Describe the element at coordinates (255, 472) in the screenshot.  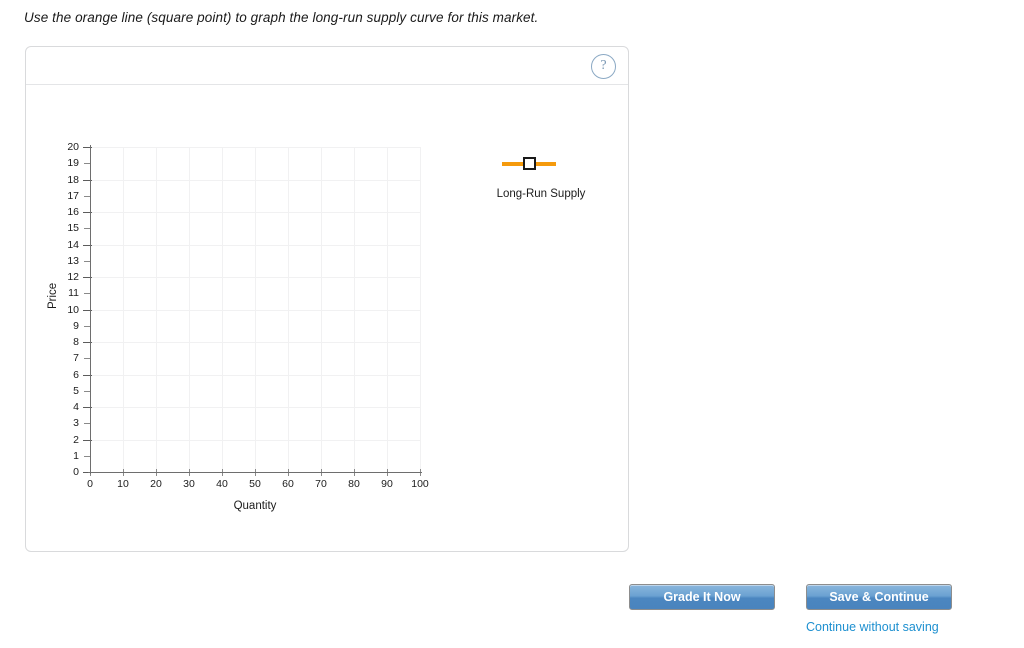
I see `x-axis-line` at that location.